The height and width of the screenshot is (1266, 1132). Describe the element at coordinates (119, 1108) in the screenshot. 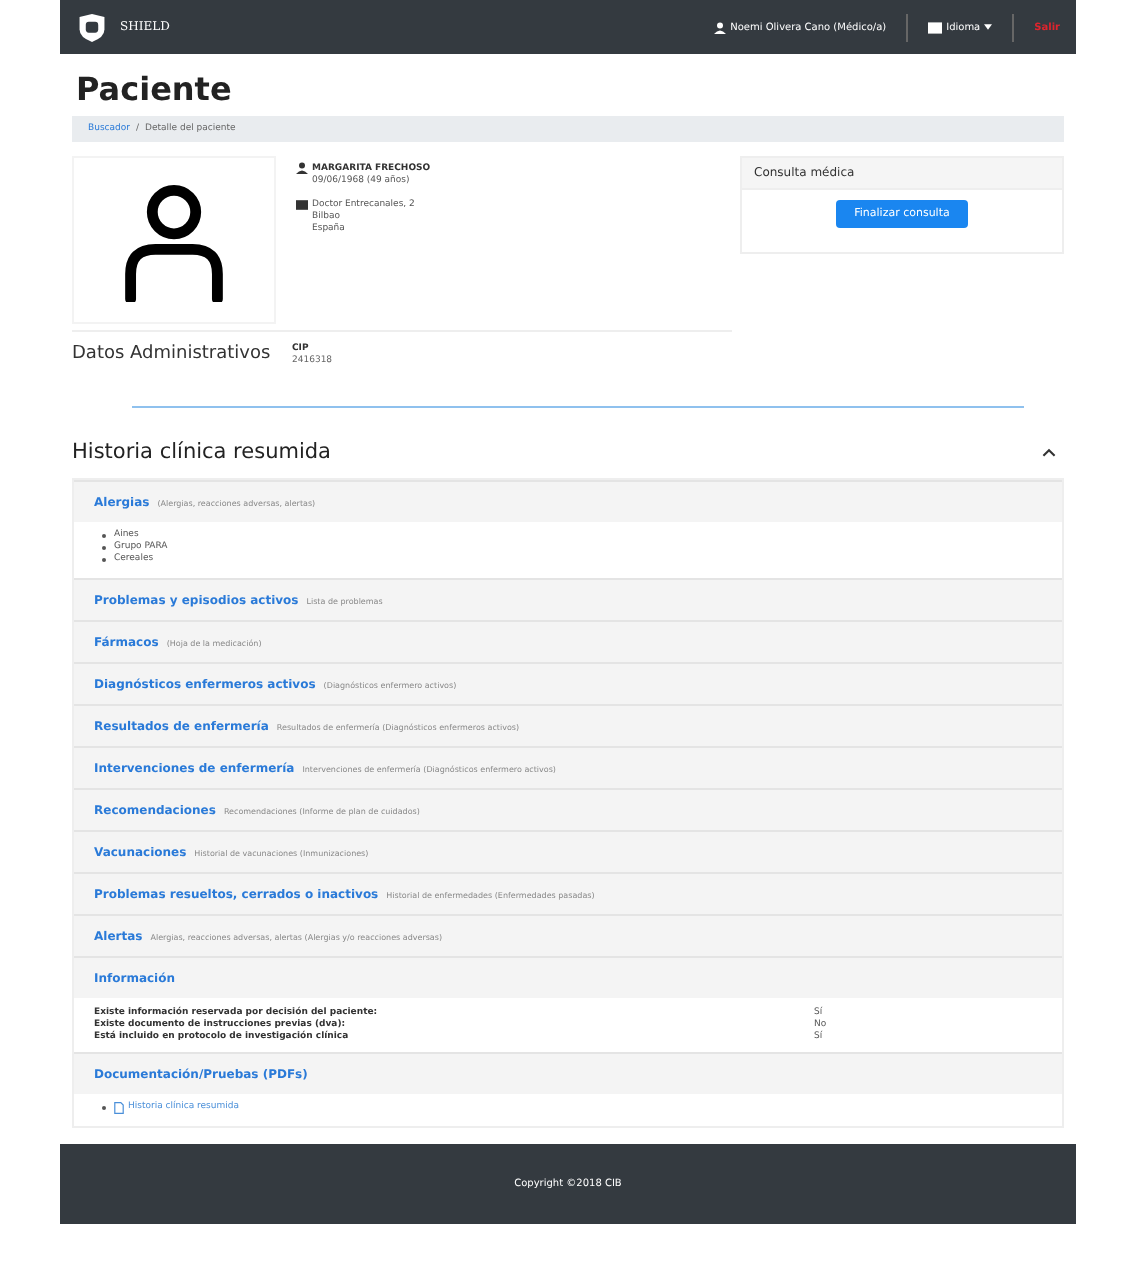

I see `document-icon` at that location.